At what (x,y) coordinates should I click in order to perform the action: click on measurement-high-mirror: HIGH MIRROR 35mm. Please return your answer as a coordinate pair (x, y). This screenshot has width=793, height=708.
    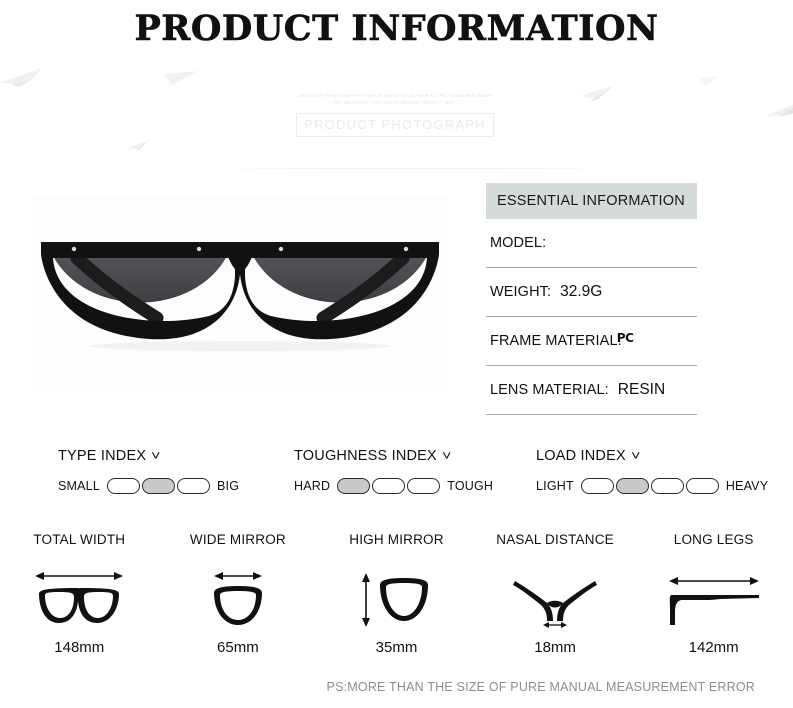
    Looking at the image, I should click on (396, 594).